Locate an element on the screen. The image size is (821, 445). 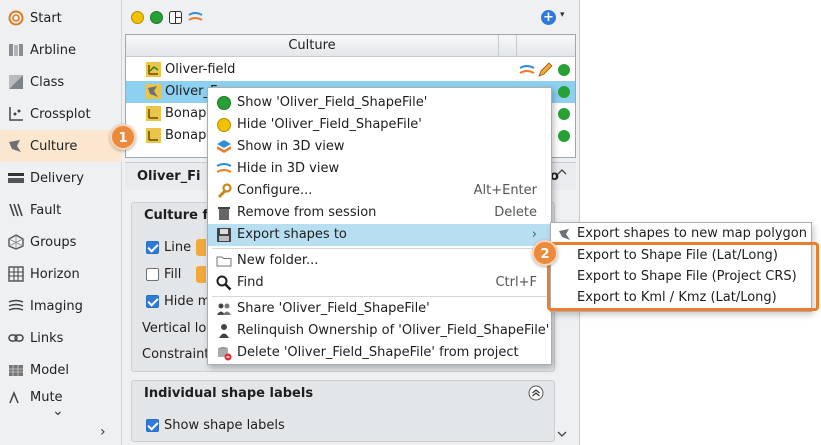
fill-color-swatch is located at coordinates (201, 274).